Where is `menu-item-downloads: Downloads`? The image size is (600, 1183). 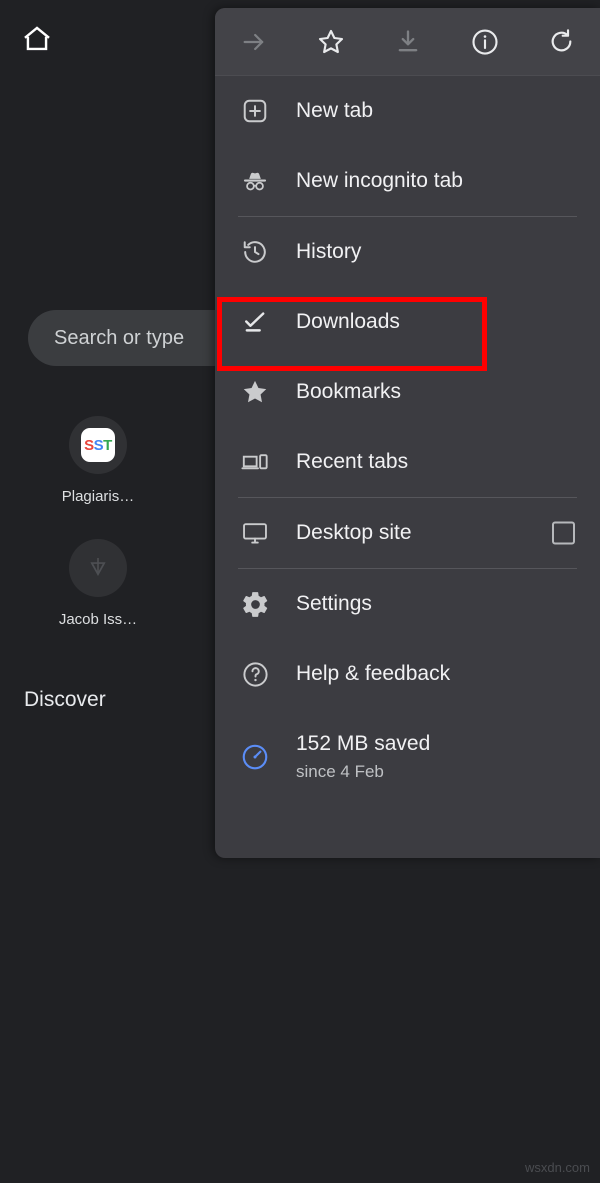 menu-item-downloads: Downloads is located at coordinates (407, 322).